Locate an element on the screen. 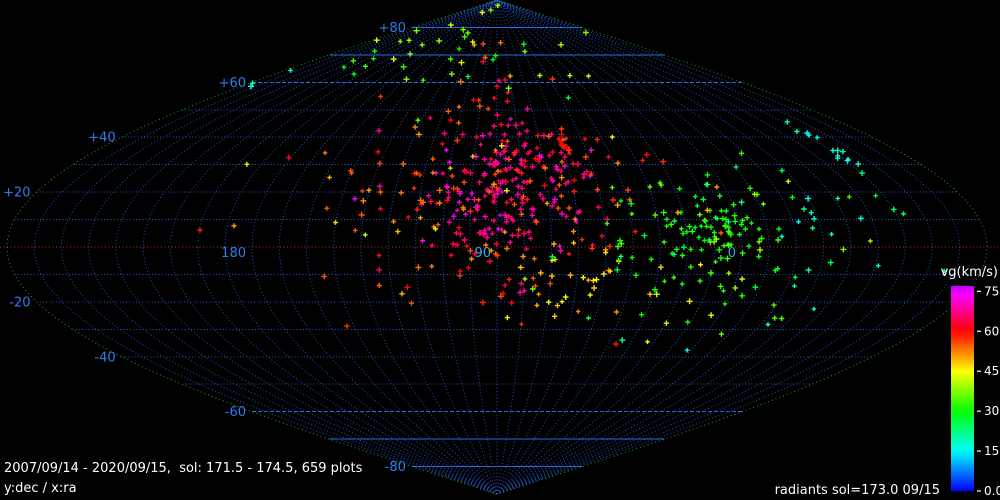  dec-axis-label: +20 is located at coordinates (16, 193).